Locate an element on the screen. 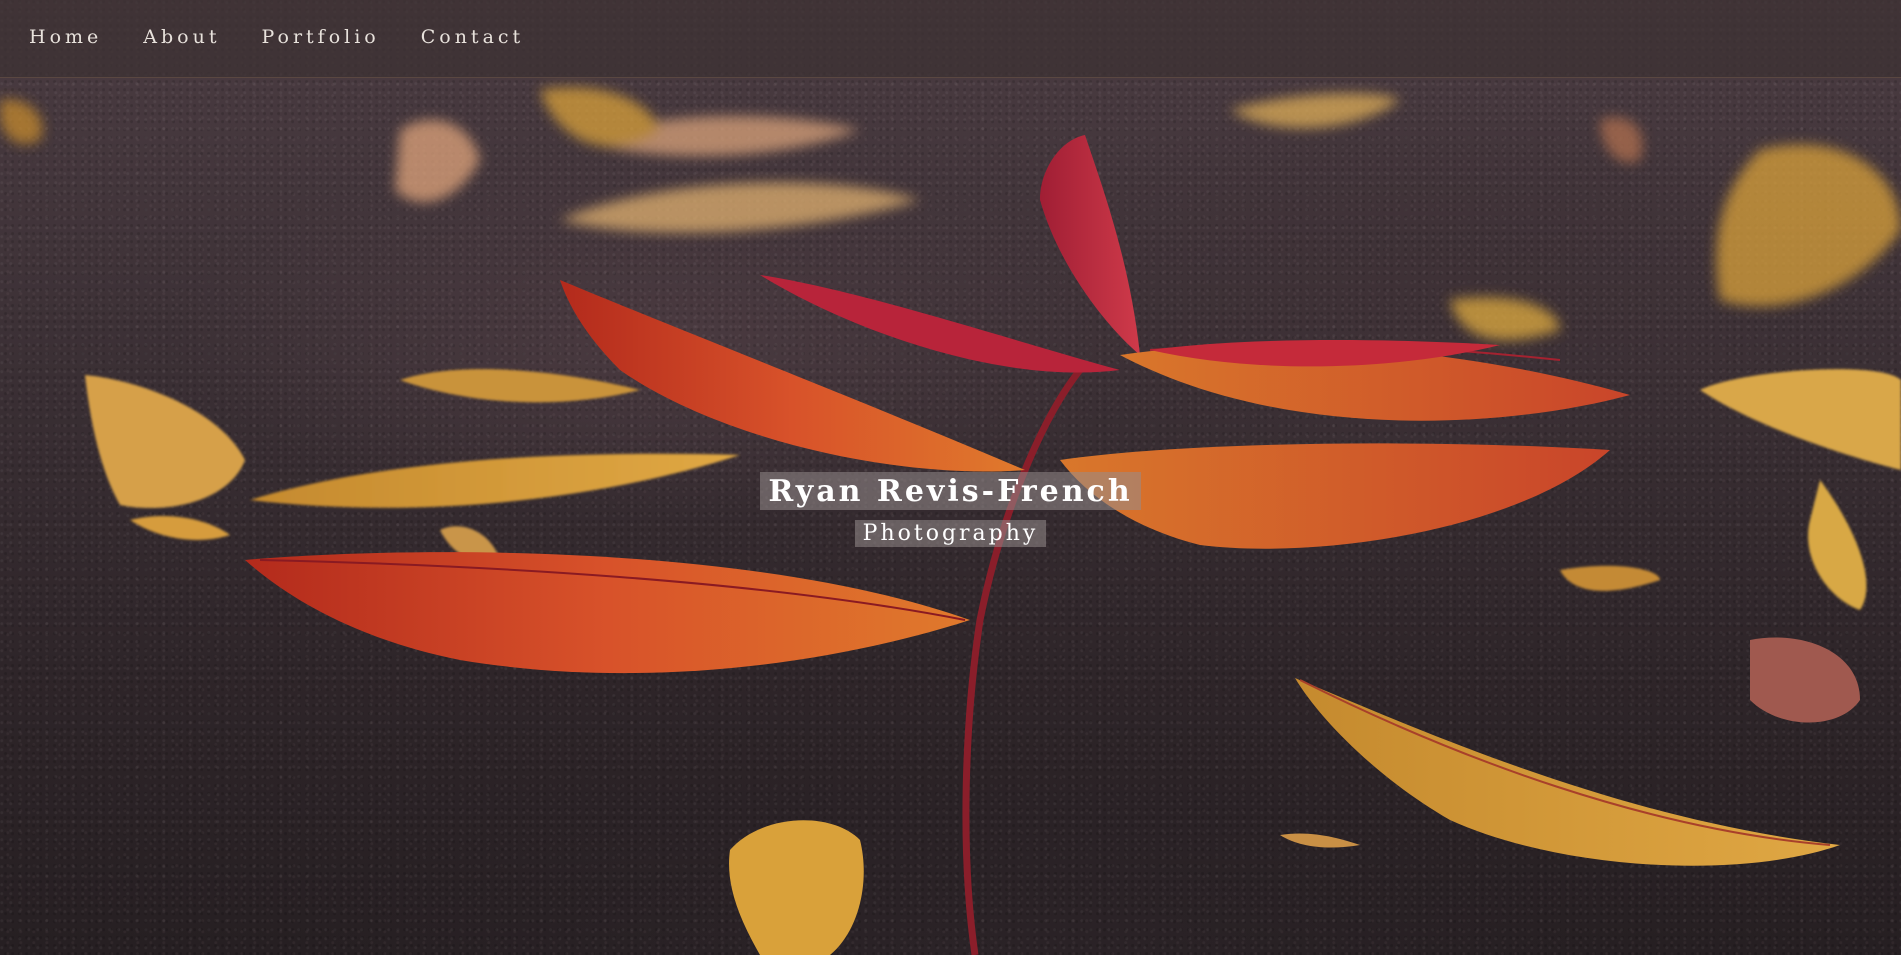 Image resolution: width=1901 pixels, height=955 pixels. site-subtitle: Photography is located at coordinates (950, 533).